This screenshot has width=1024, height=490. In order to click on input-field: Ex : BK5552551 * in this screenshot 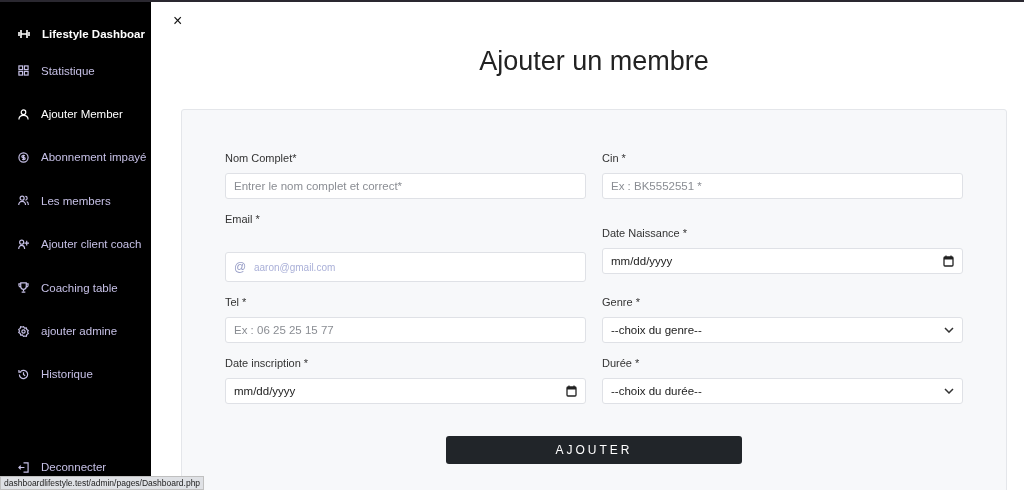, I will do `click(782, 186)`.